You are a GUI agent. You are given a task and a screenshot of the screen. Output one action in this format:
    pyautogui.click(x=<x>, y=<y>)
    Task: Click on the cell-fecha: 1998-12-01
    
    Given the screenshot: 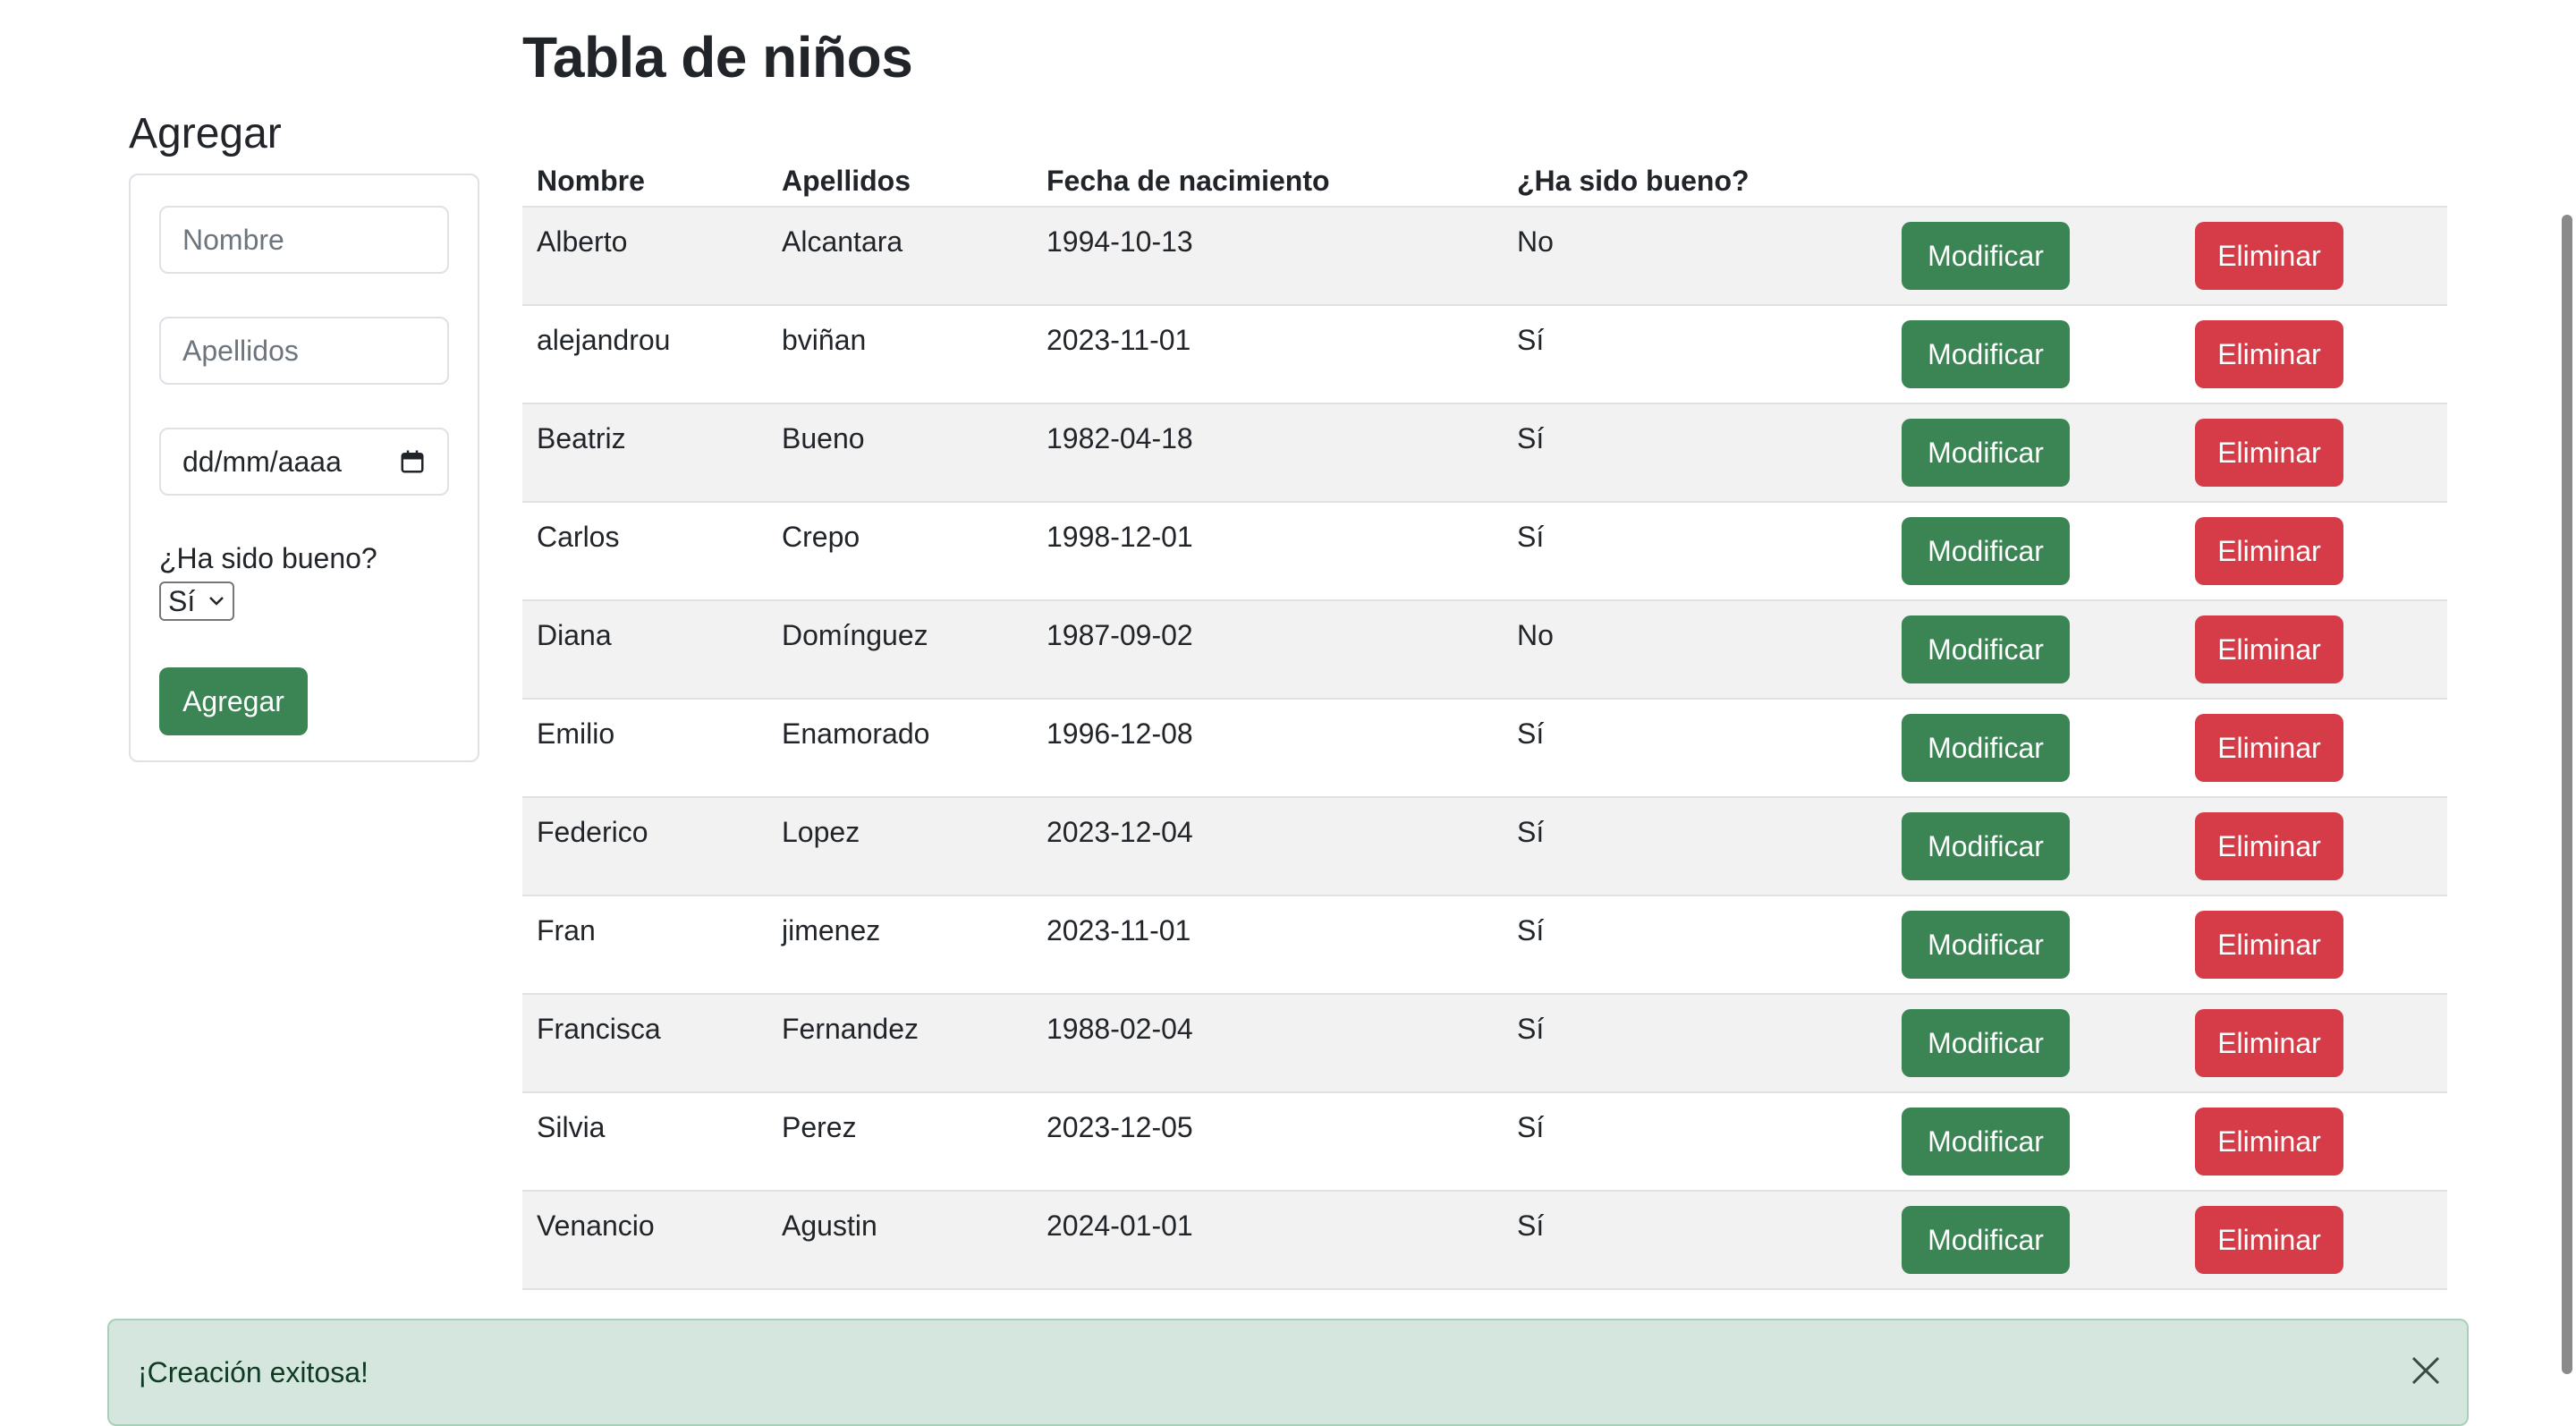 What is the action you would take?
    pyautogui.click(x=1119, y=537)
    